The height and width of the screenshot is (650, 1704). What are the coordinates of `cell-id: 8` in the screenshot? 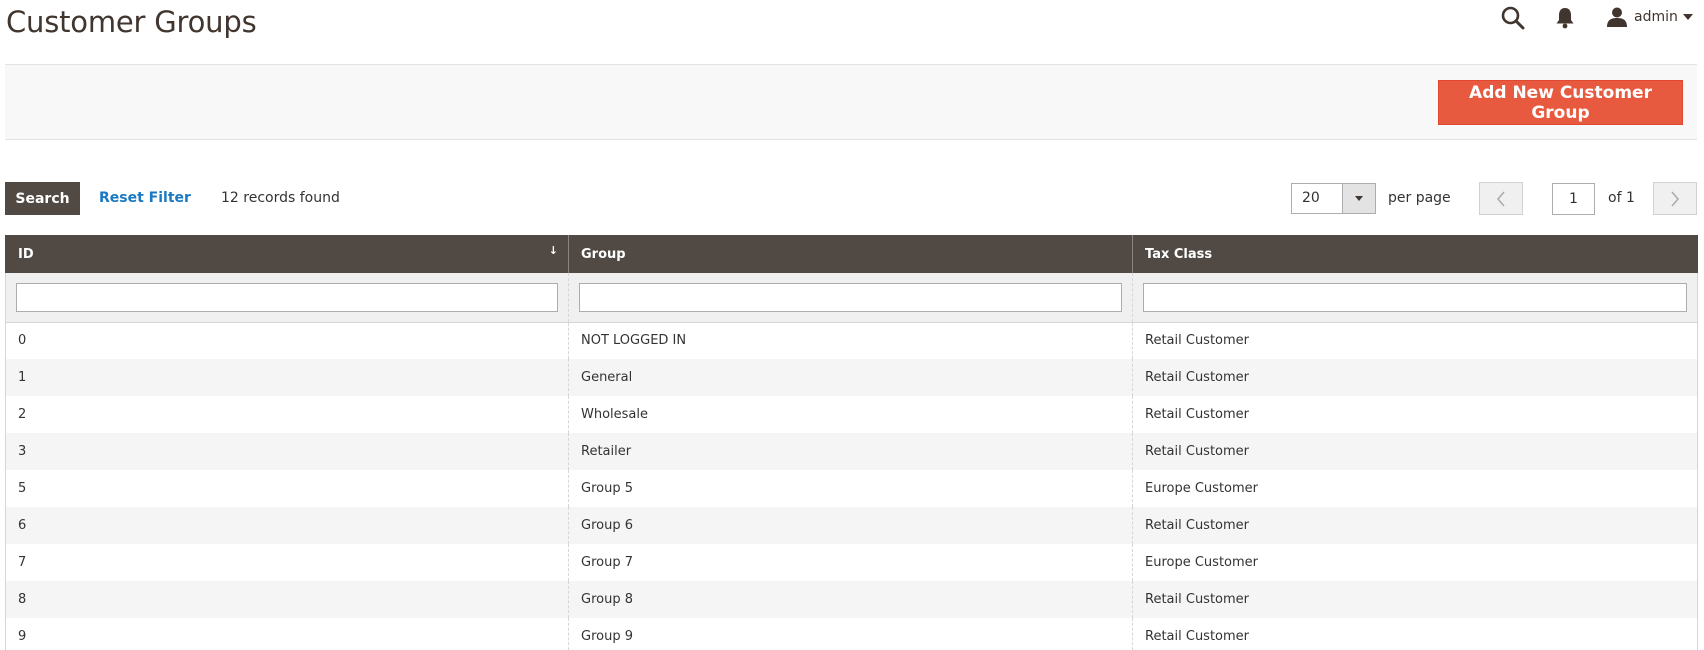 It's located at (287, 599).